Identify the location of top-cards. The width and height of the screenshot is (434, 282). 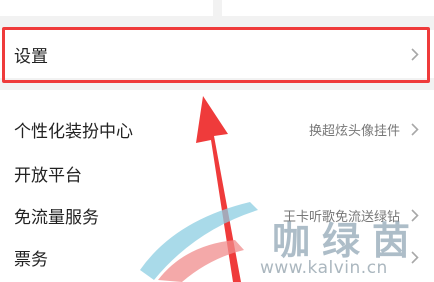
(217, 8).